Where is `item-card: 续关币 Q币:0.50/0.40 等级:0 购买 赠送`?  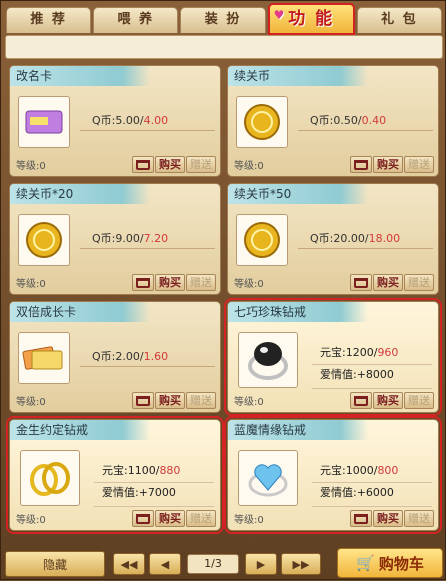
item-card: 续关币 Q币:0.50/0.40 等级:0 购买 赠送 is located at coordinates (333, 121).